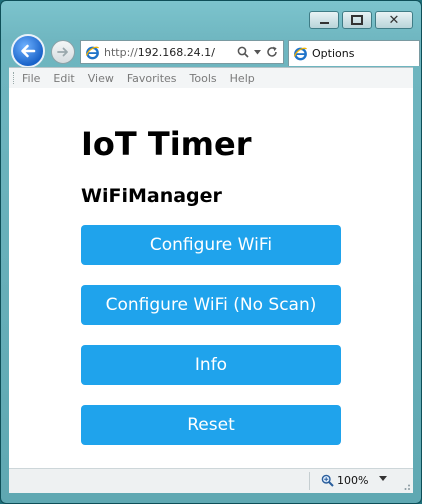  I want to click on address-bar: http://192.168.24.1/, so click(182, 52).